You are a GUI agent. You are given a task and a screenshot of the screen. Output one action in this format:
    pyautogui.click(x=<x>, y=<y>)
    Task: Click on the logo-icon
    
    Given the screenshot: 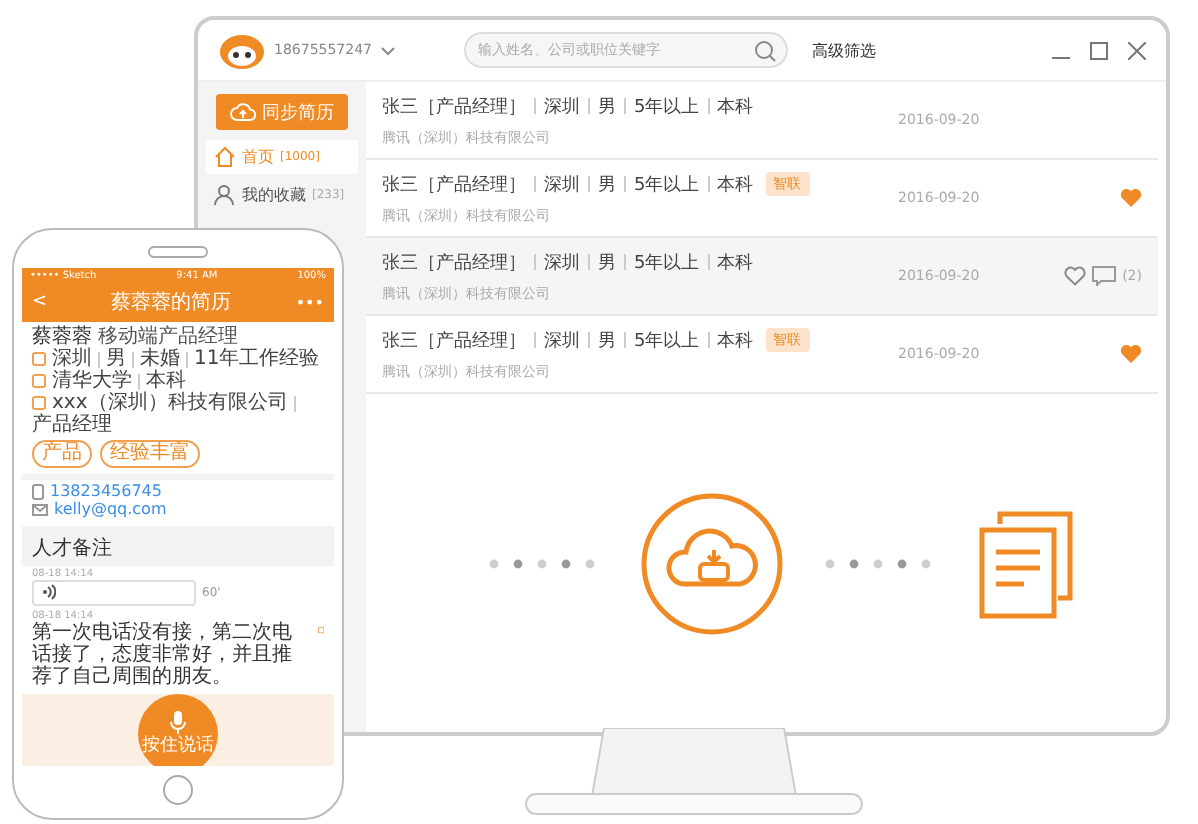 What is the action you would take?
    pyautogui.click(x=242, y=50)
    